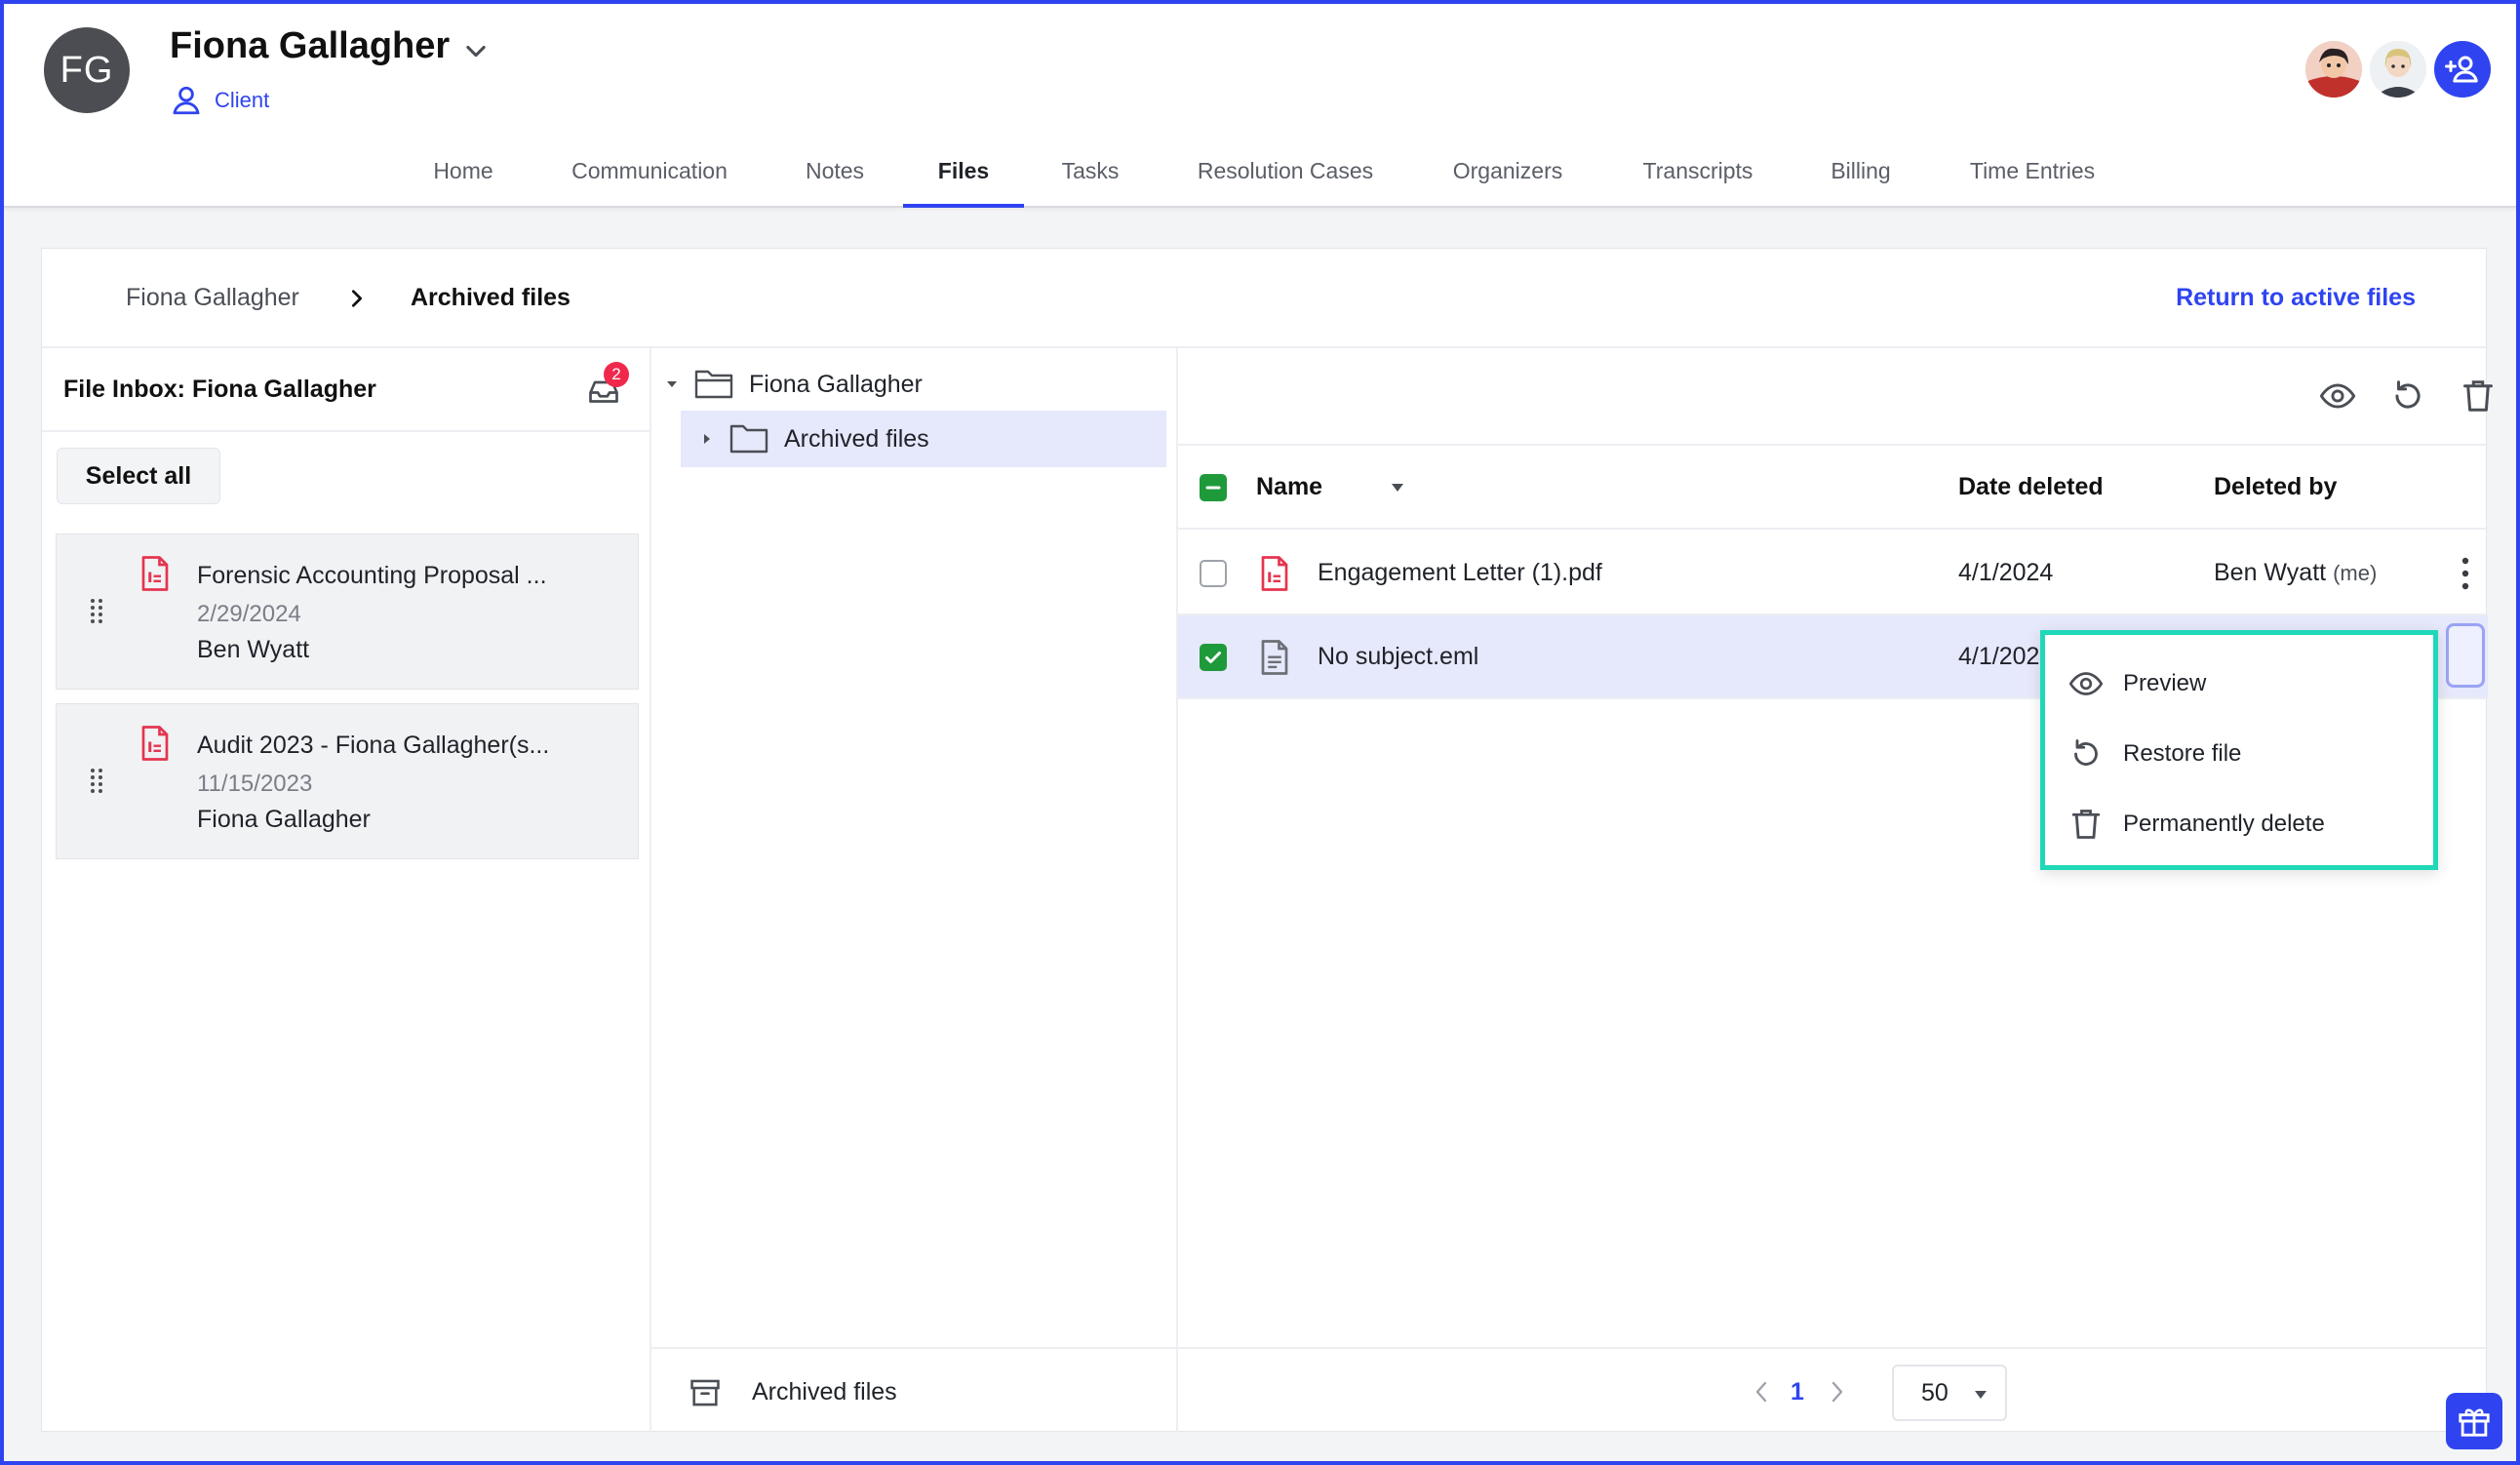  Describe the element at coordinates (1833, 488) in the screenshot. I see `file-list-header: Name Date deleted Deleted by` at that location.